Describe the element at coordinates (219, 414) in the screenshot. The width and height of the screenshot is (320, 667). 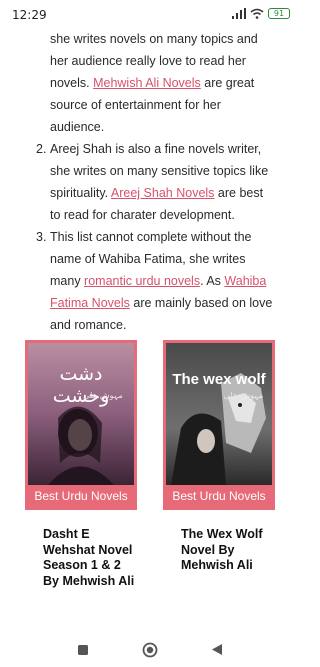
I see `cover-art` at that location.